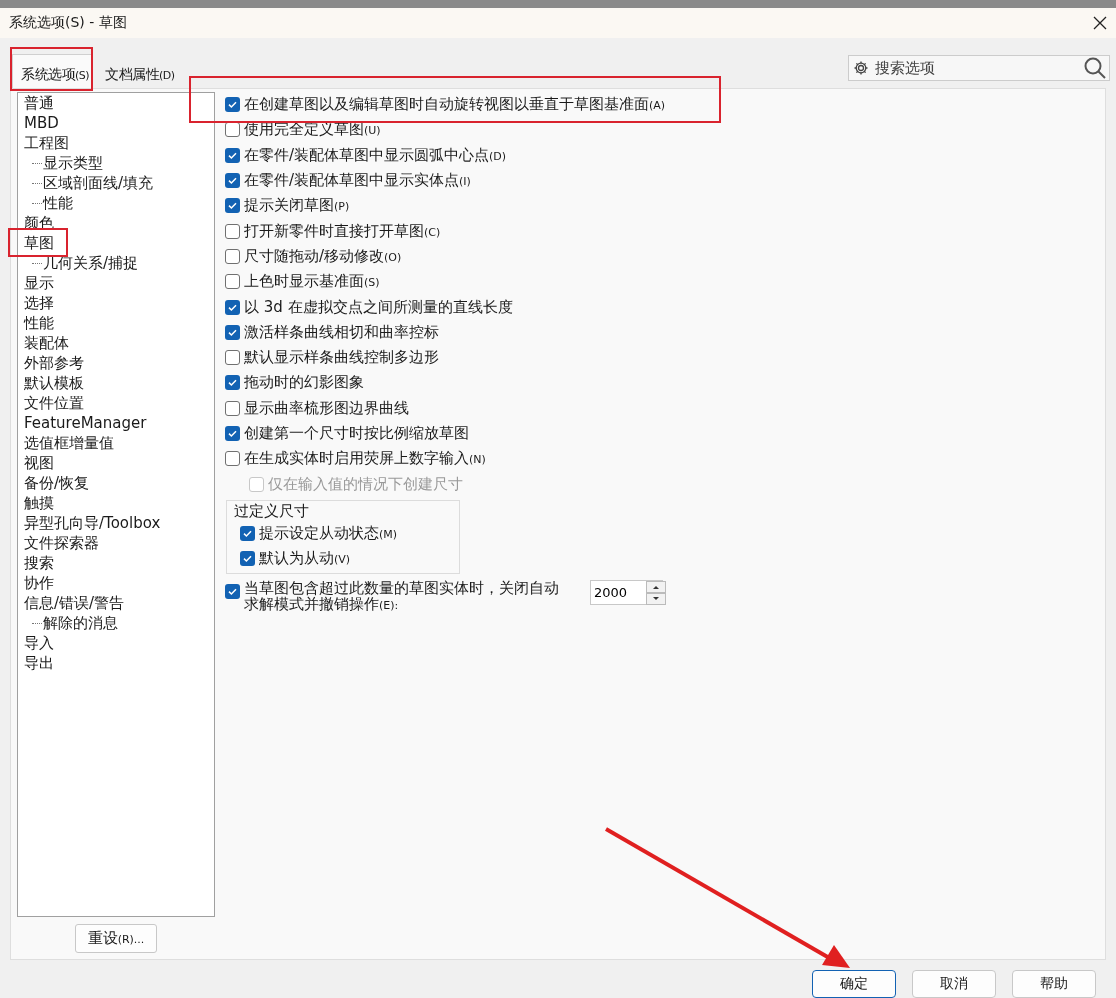 Image resolution: width=1116 pixels, height=998 pixels. Describe the element at coordinates (328, 533) in the screenshot. I see `option-label: 提示设定从动状态(M)` at that location.